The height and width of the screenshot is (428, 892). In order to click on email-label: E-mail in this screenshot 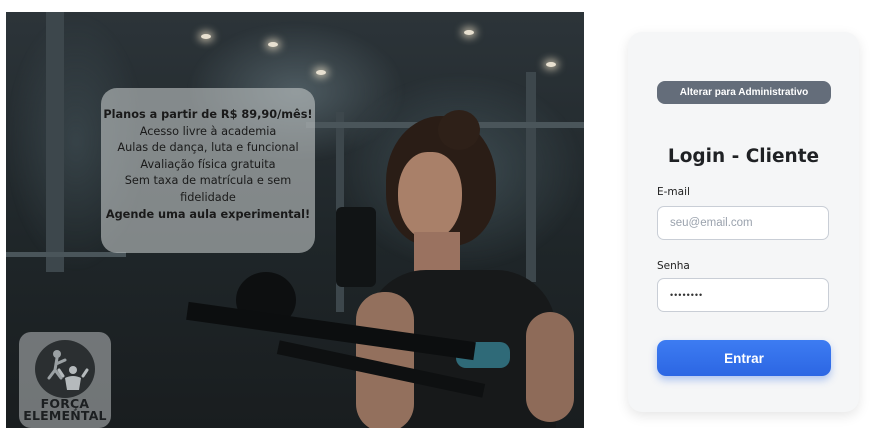, I will do `click(673, 192)`.